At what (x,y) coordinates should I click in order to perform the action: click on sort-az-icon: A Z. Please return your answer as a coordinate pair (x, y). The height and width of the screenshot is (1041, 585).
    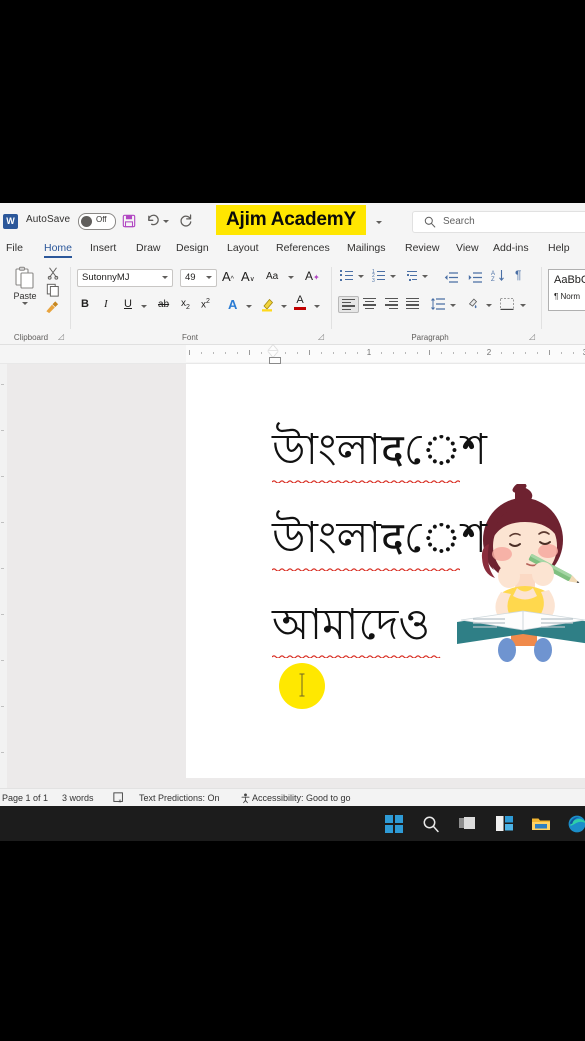
    Looking at the image, I should click on (498, 278).